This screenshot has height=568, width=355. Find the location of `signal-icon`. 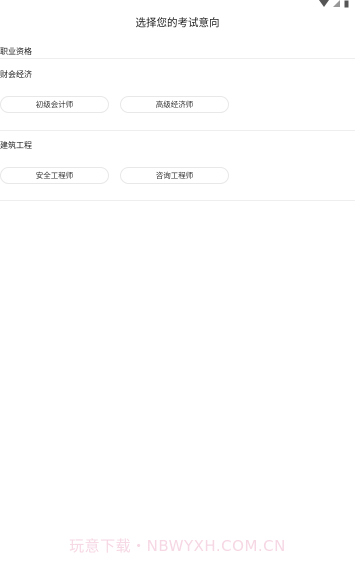

signal-icon is located at coordinates (336, 3).